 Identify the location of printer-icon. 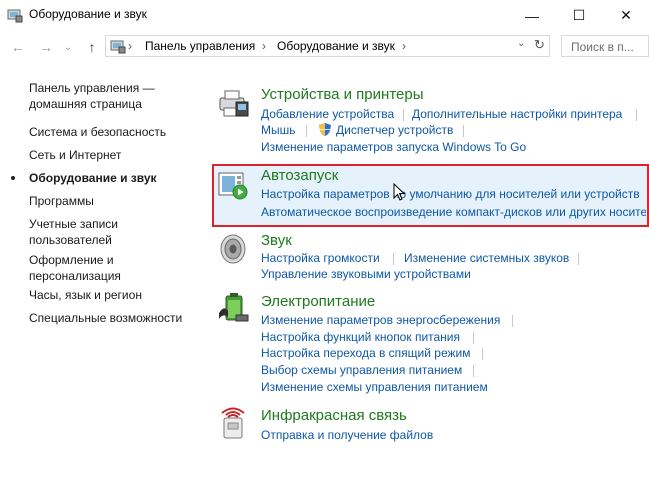
(234, 103).